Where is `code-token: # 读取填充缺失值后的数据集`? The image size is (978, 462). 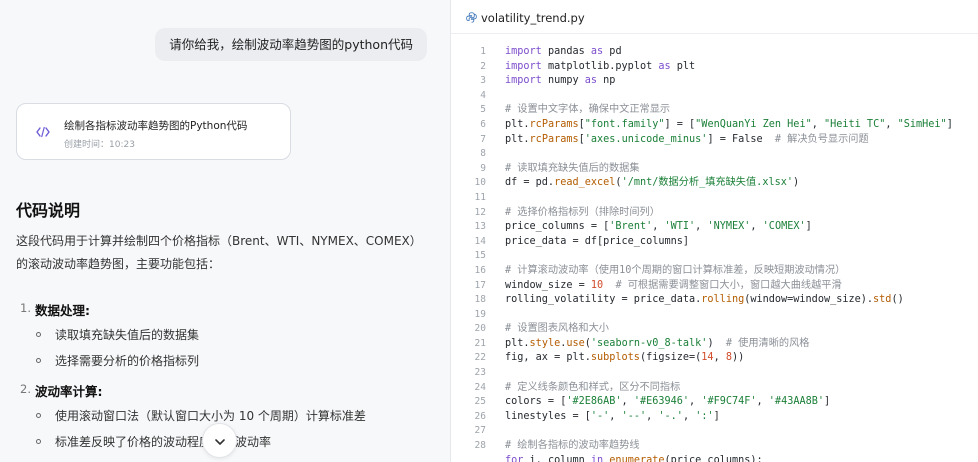
code-token: # 读取填充缺失值后的数据集 is located at coordinates (572, 168).